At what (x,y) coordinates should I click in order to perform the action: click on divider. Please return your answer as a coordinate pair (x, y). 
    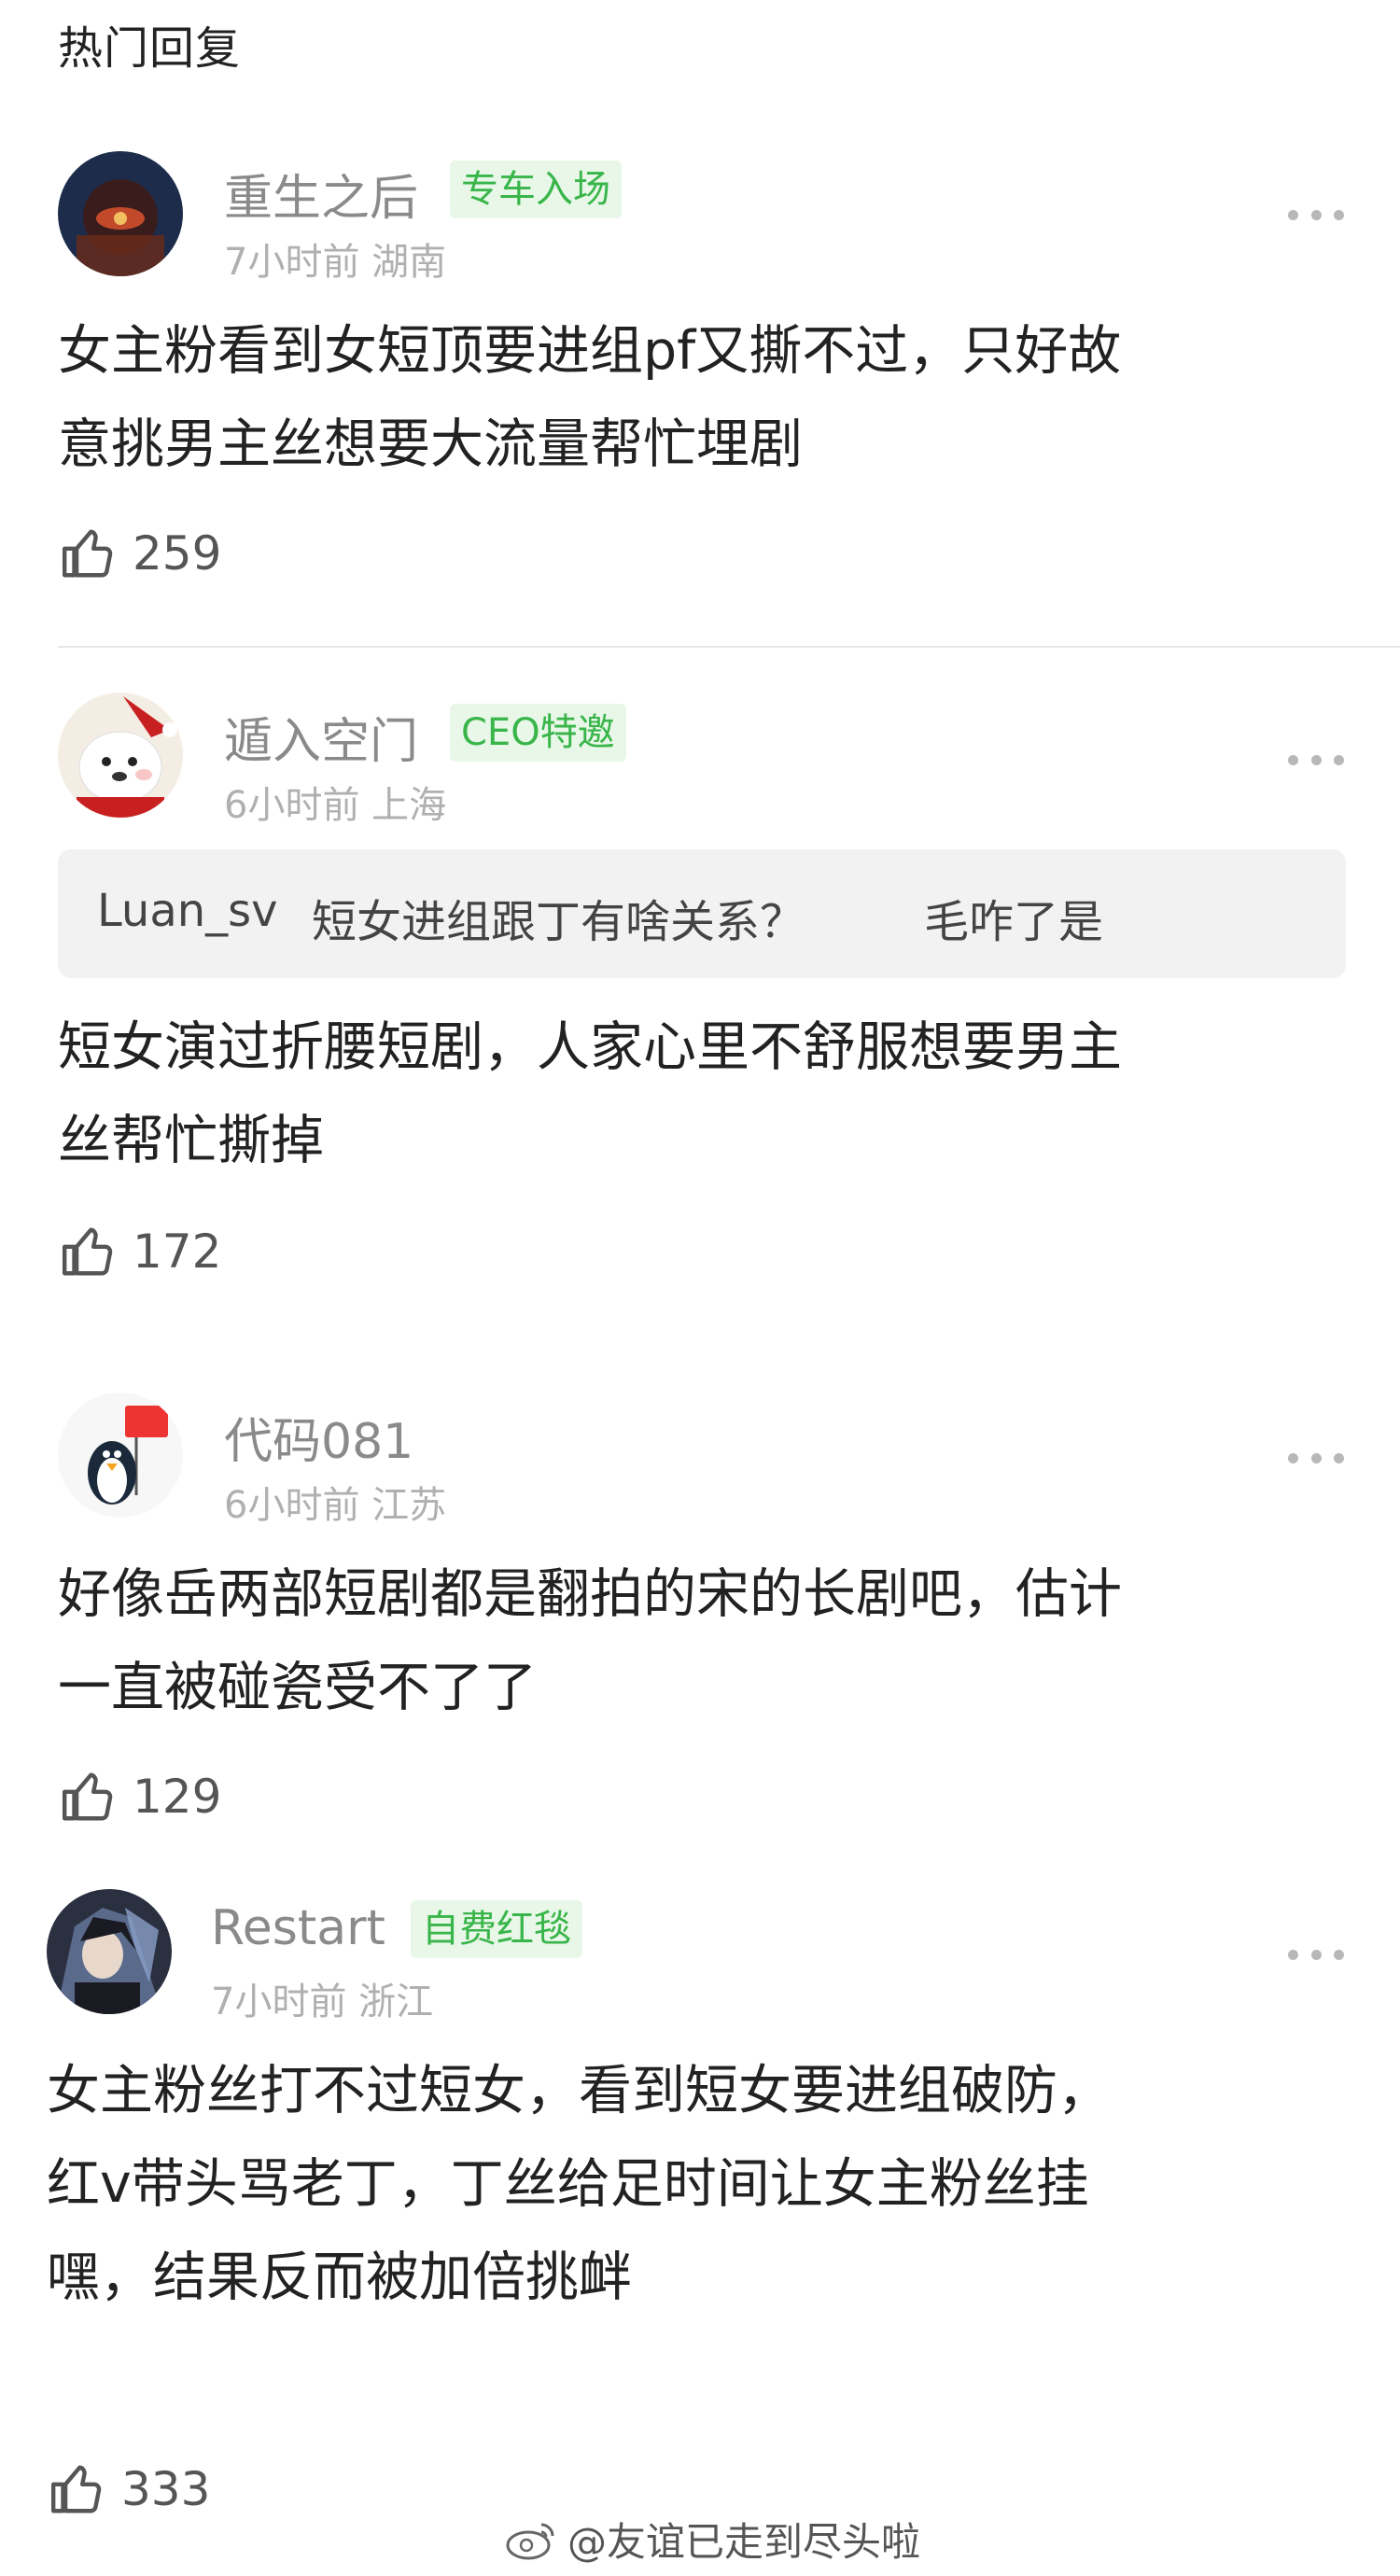
    Looking at the image, I should click on (729, 647).